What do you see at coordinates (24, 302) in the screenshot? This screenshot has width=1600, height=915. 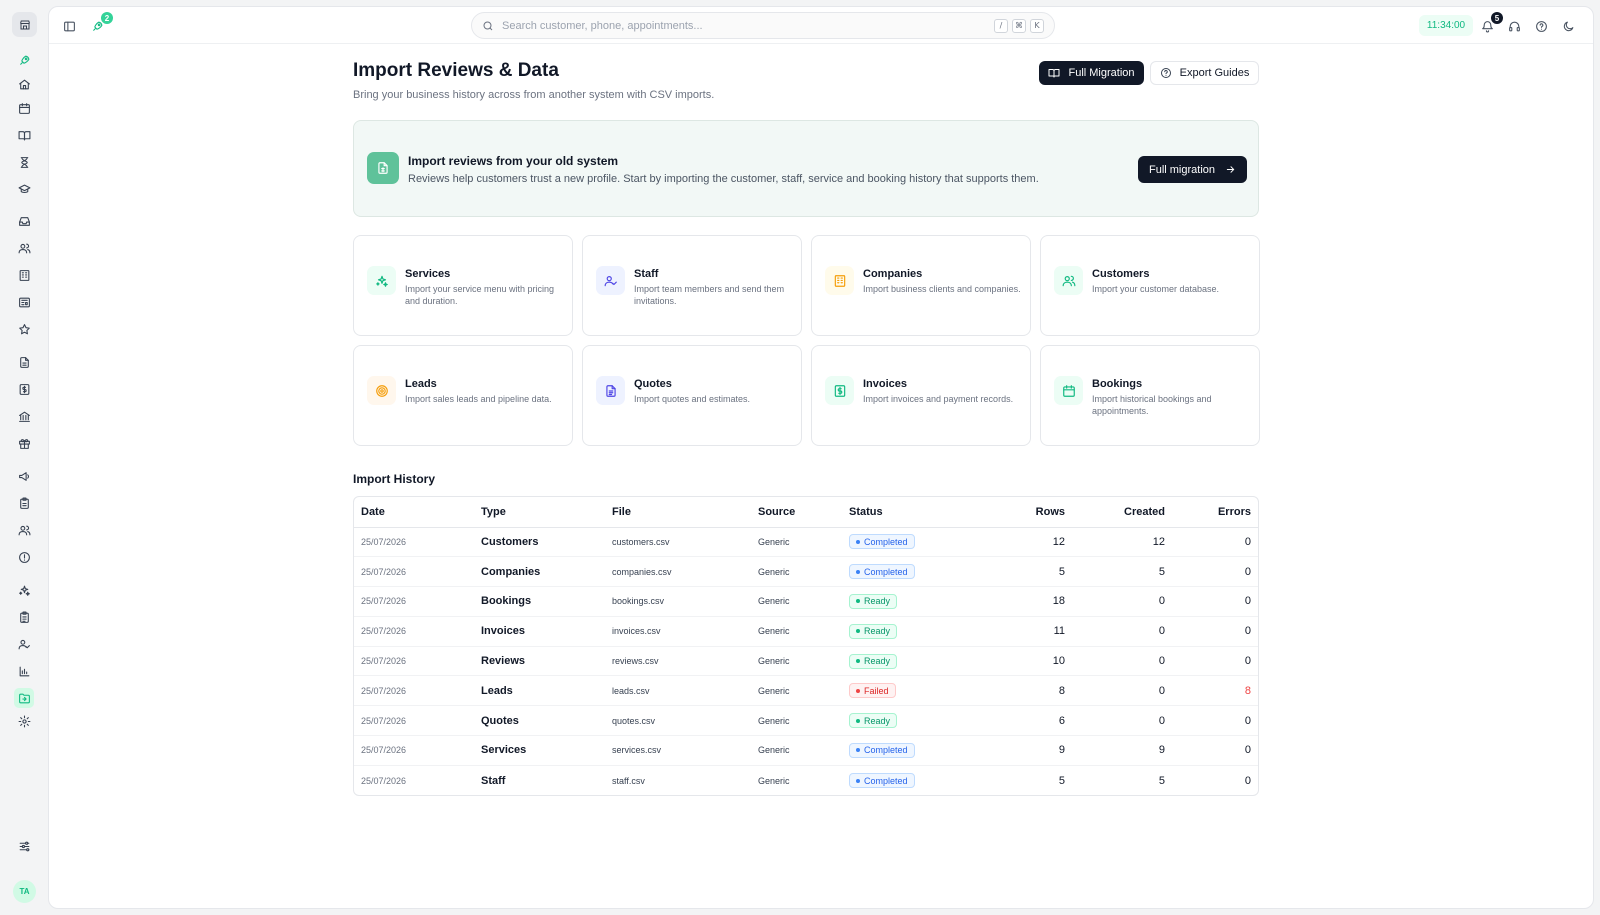 I see `newspaper-icon` at bounding box center [24, 302].